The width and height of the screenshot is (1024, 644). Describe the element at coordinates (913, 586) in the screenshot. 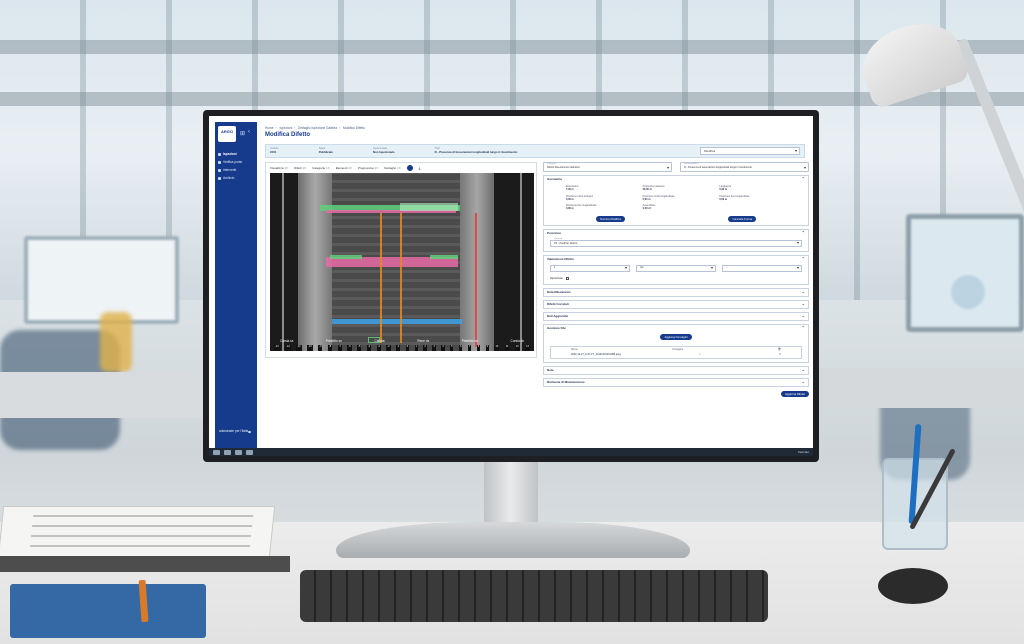

I see `mouse` at that location.